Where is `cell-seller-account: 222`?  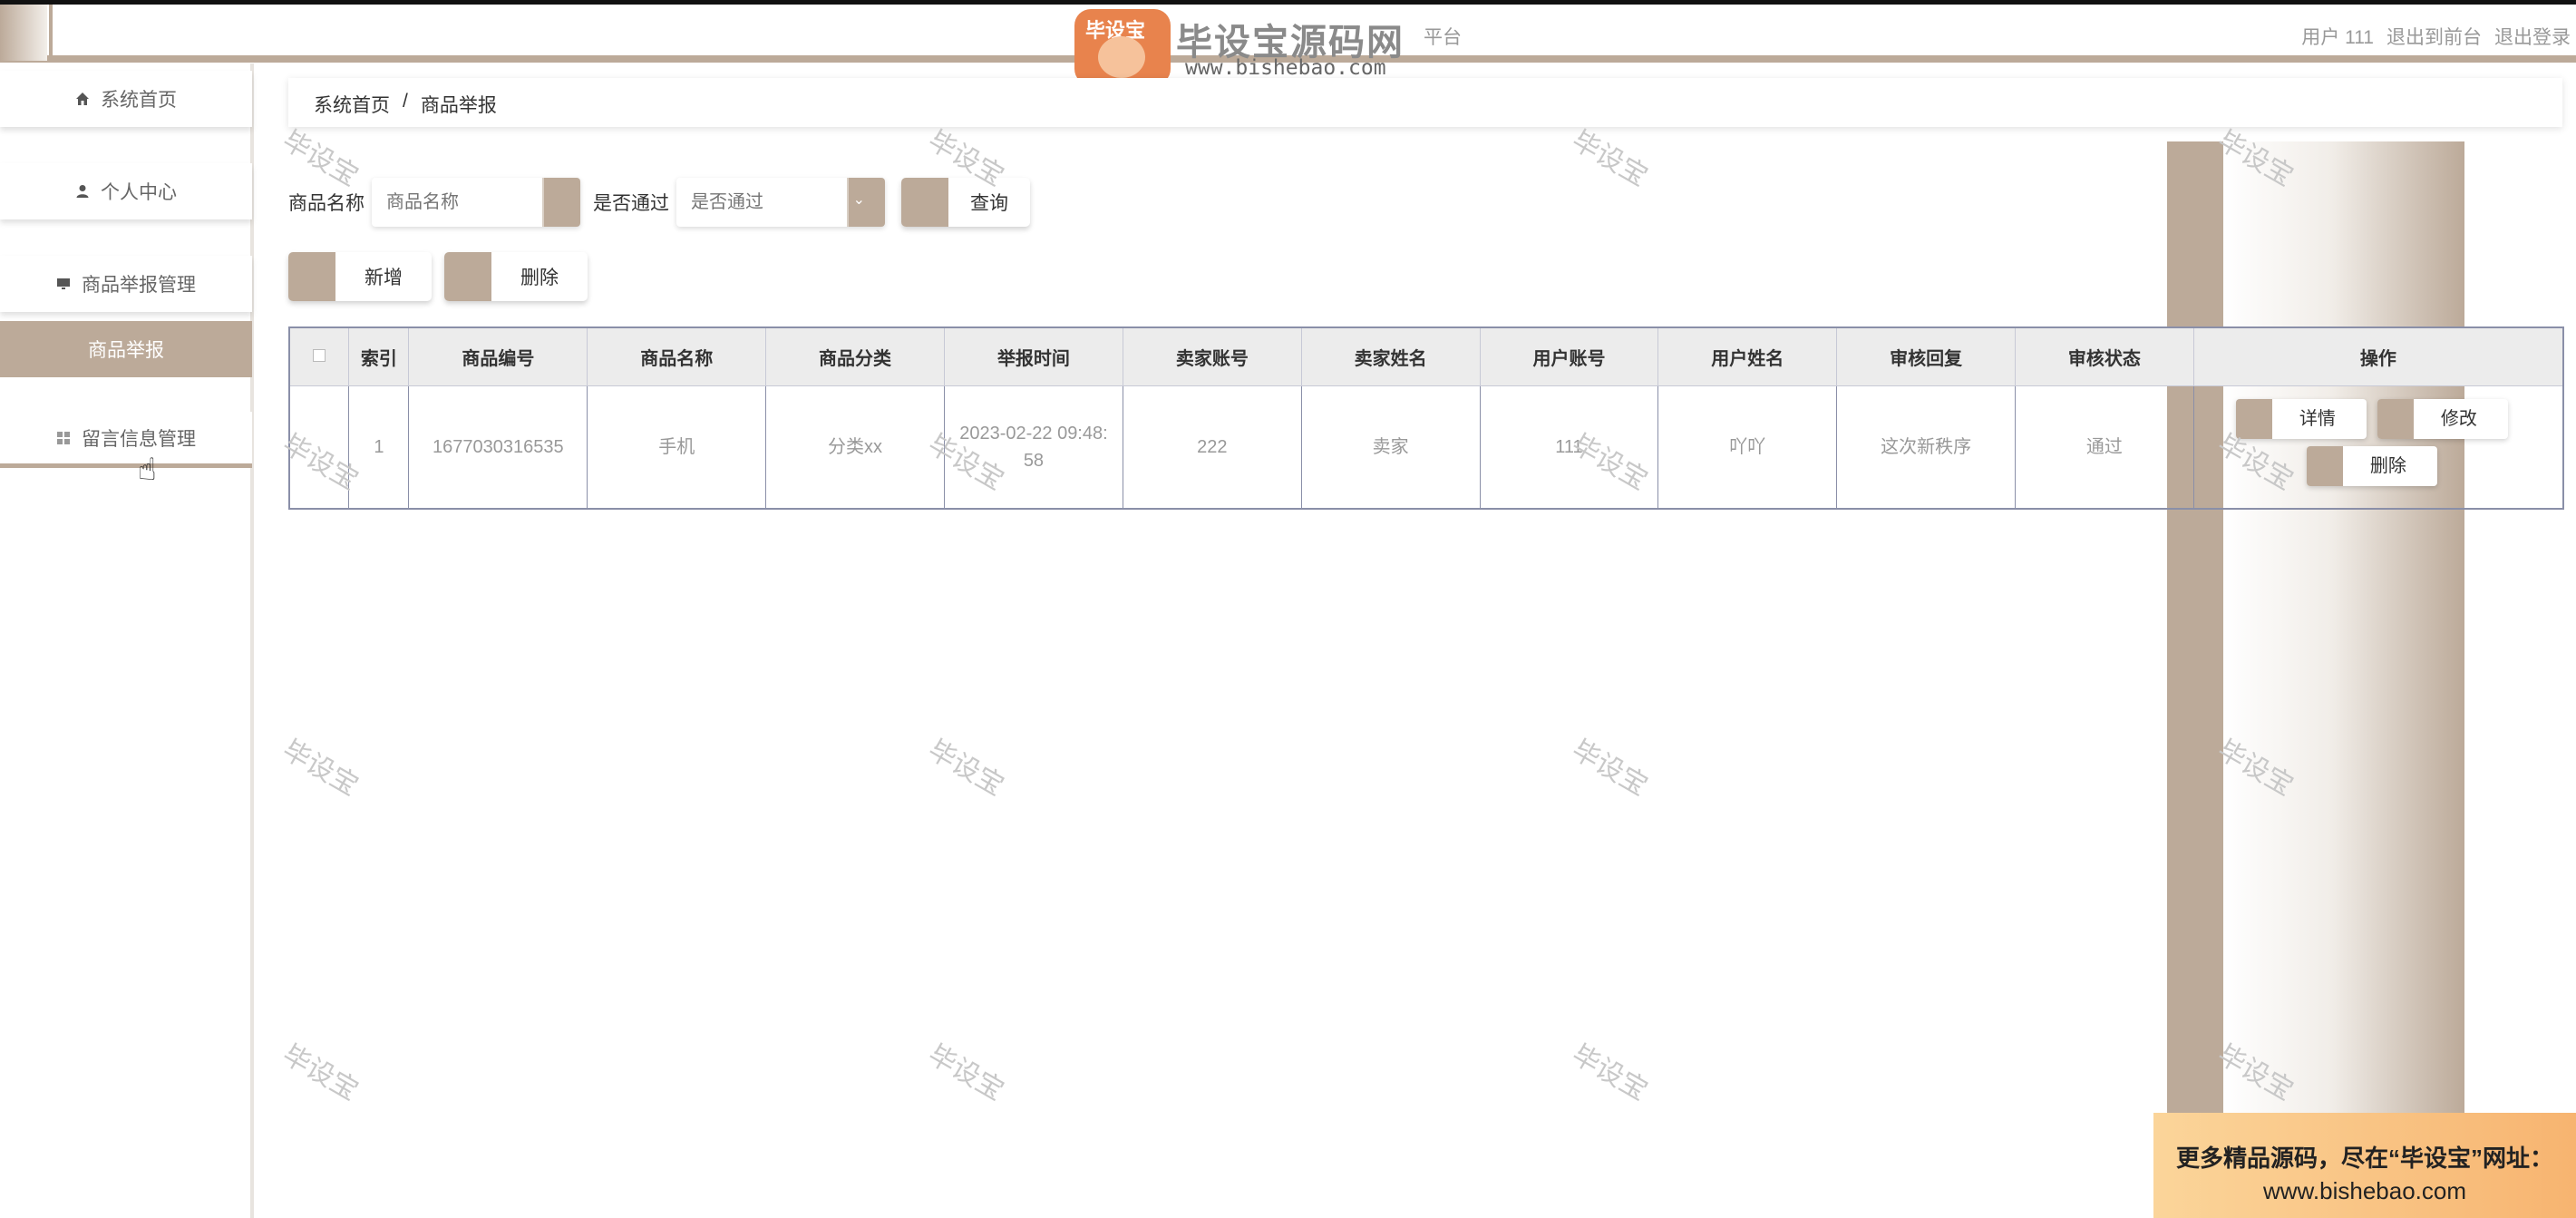
cell-seller-account: 222 is located at coordinates (1212, 447).